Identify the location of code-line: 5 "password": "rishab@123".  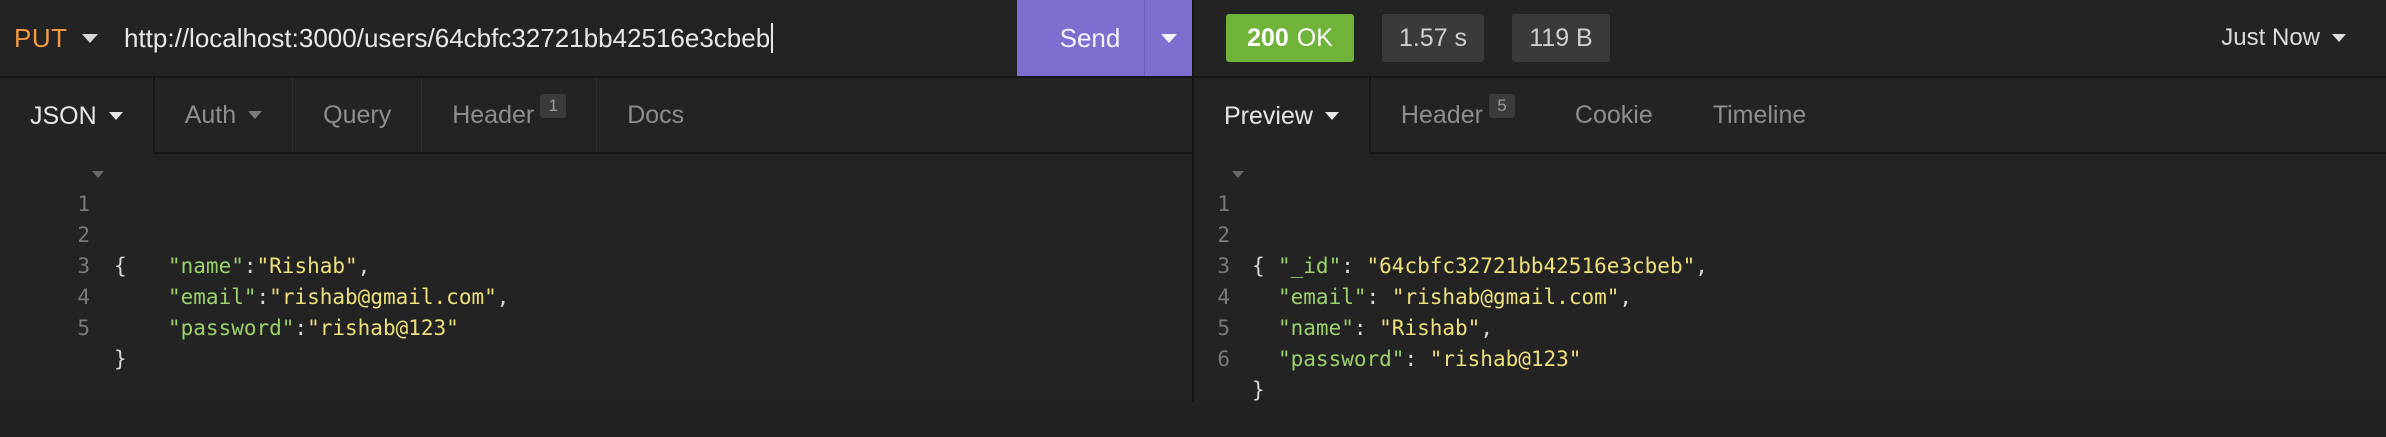
(1790, 326).